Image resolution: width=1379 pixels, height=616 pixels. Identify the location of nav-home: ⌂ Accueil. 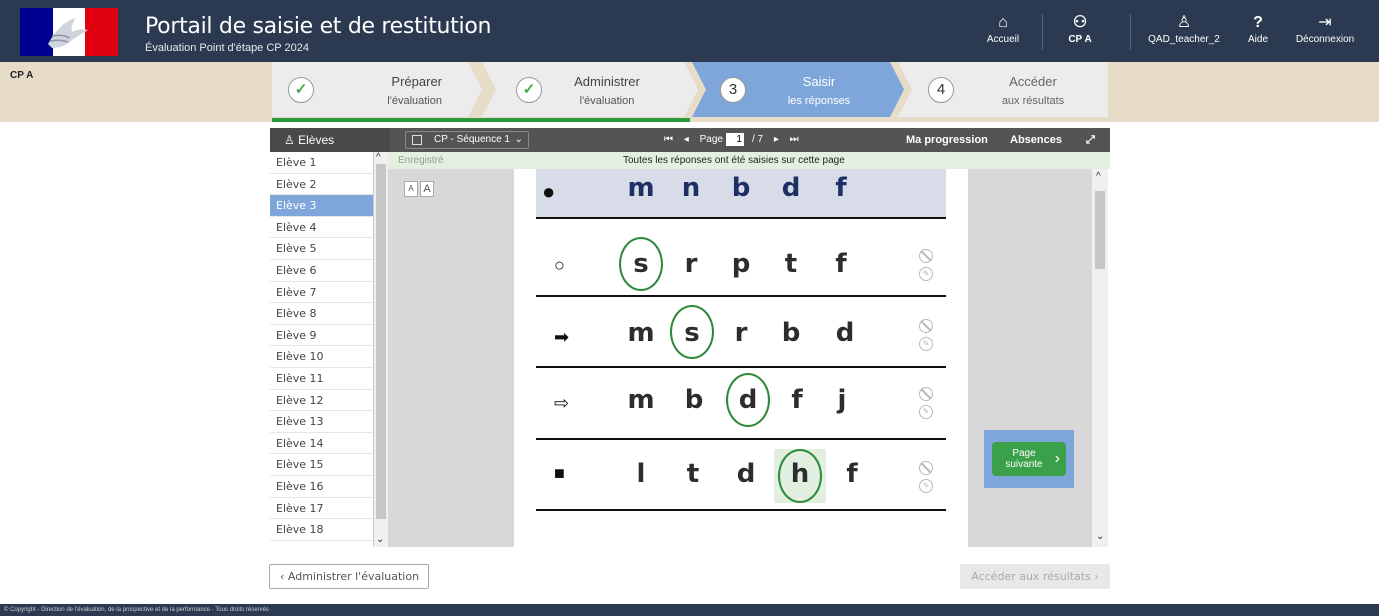
(1003, 28).